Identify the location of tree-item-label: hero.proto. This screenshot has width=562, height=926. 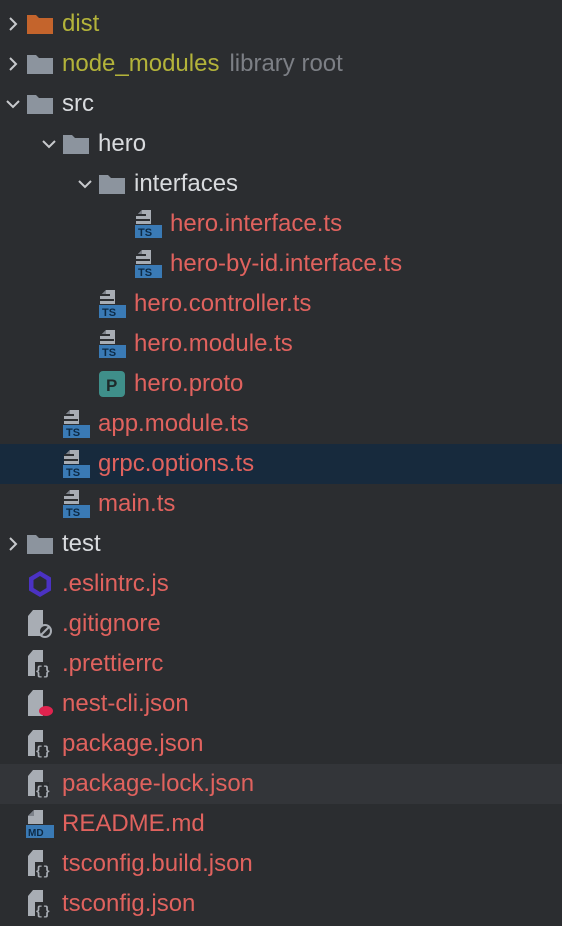
(189, 383).